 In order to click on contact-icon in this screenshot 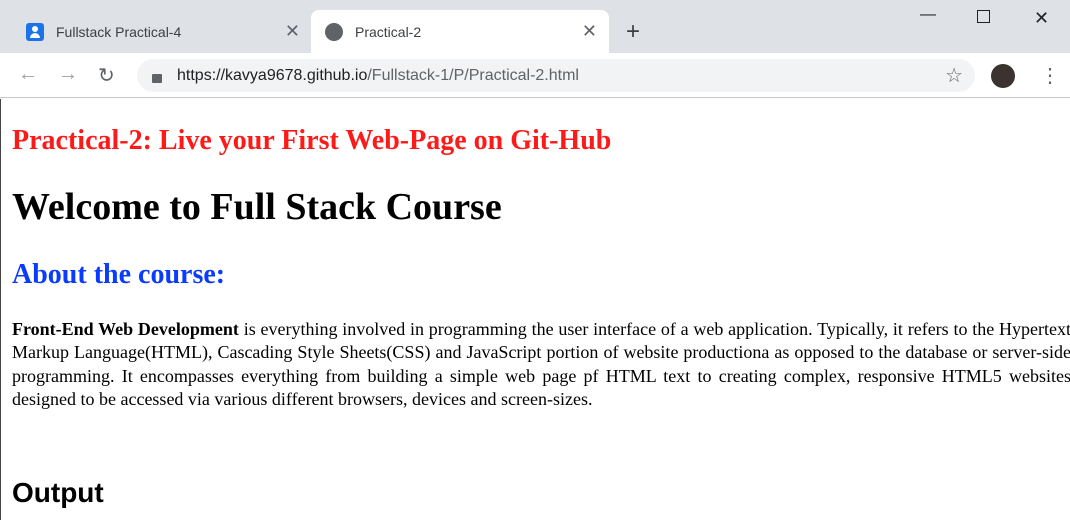, I will do `click(35, 31)`.